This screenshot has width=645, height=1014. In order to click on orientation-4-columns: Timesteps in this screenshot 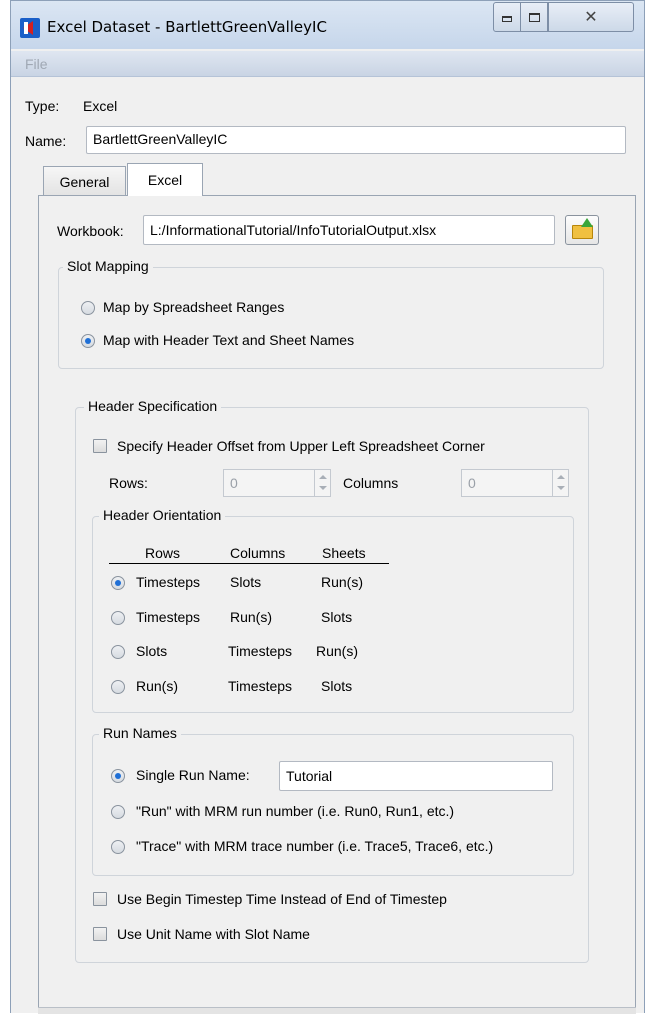, I will do `click(260, 686)`.